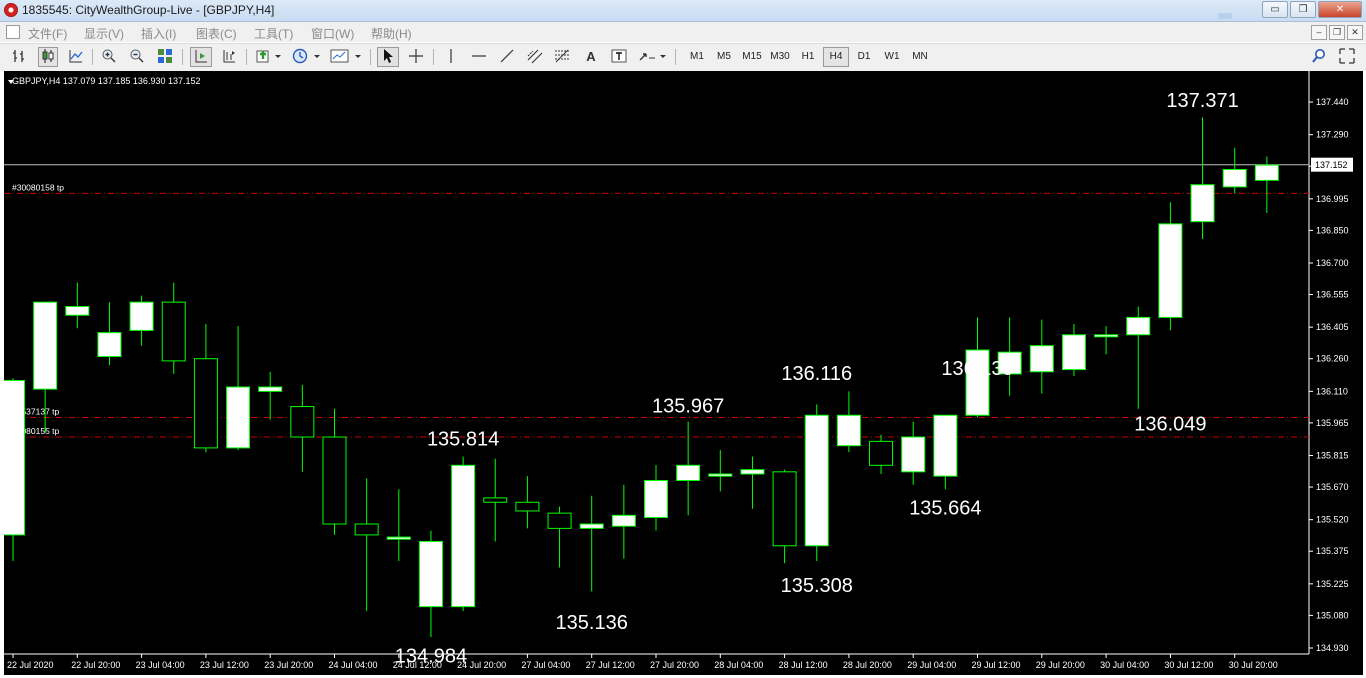 The width and height of the screenshot is (1366, 678). I want to click on time-tick-label: 27 Jul 20:00, so click(674, 665).